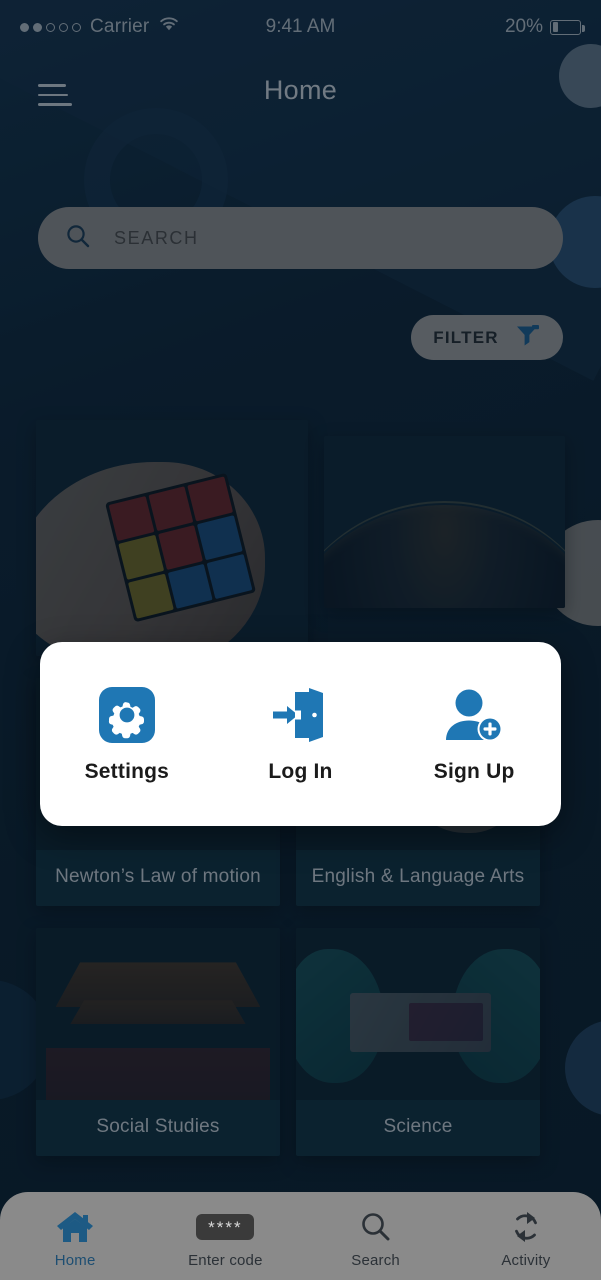 The image size is (601, 1280). What do you see at coordinates (526, 1227) in the screenshot?
I see `refresh-activity-icon` at bounding box center [526, 1227].